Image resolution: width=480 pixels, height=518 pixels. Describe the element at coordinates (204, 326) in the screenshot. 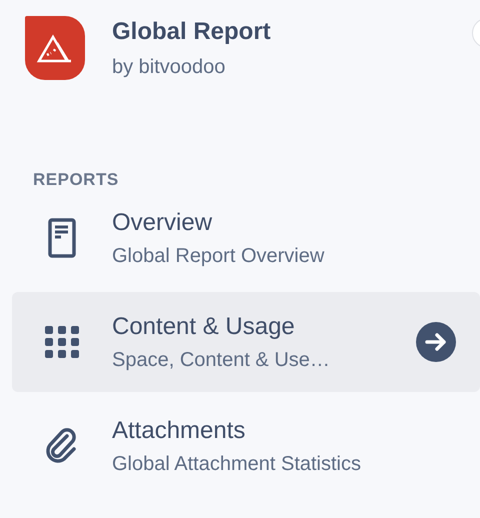

I see `nav-item-title: Content & Usage` at that location.